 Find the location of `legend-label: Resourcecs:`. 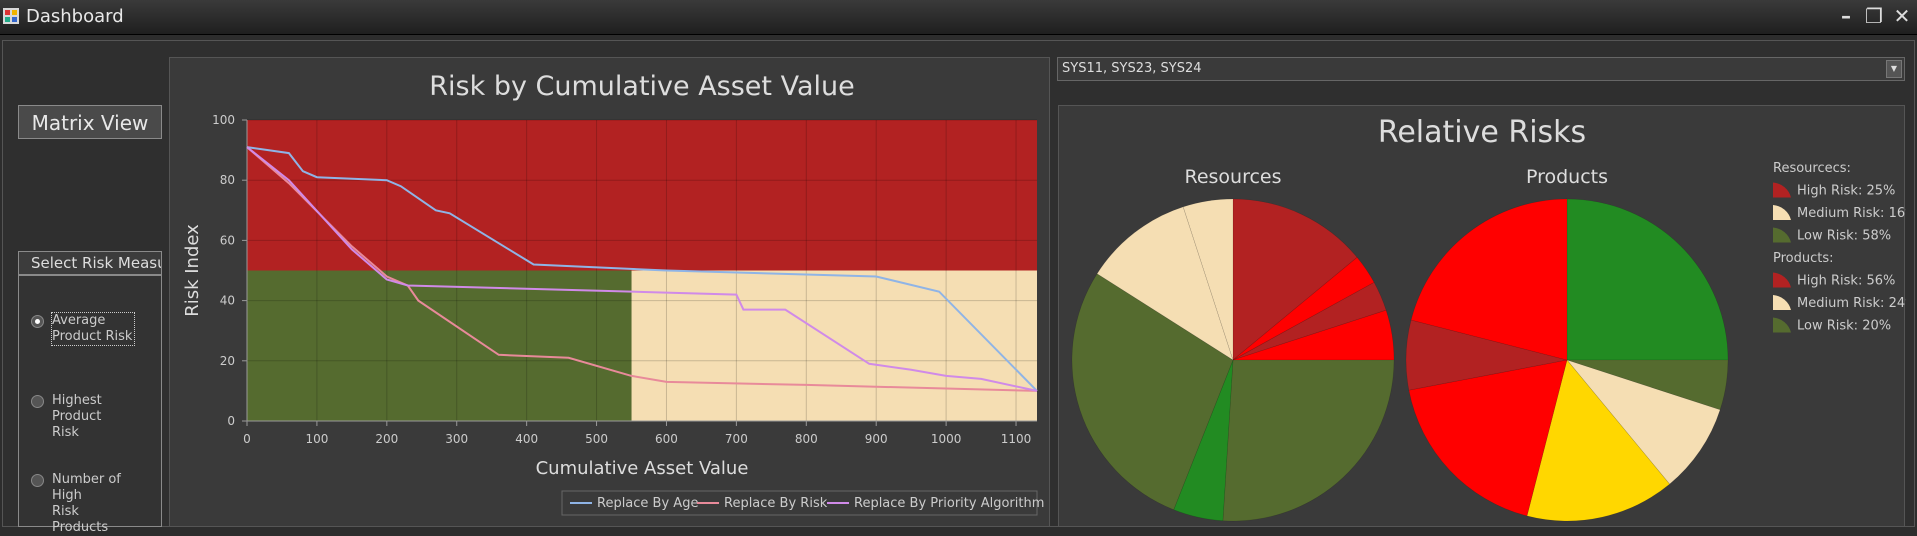

legend-label: Resourcecs: is located at coordinates (1812, 168).